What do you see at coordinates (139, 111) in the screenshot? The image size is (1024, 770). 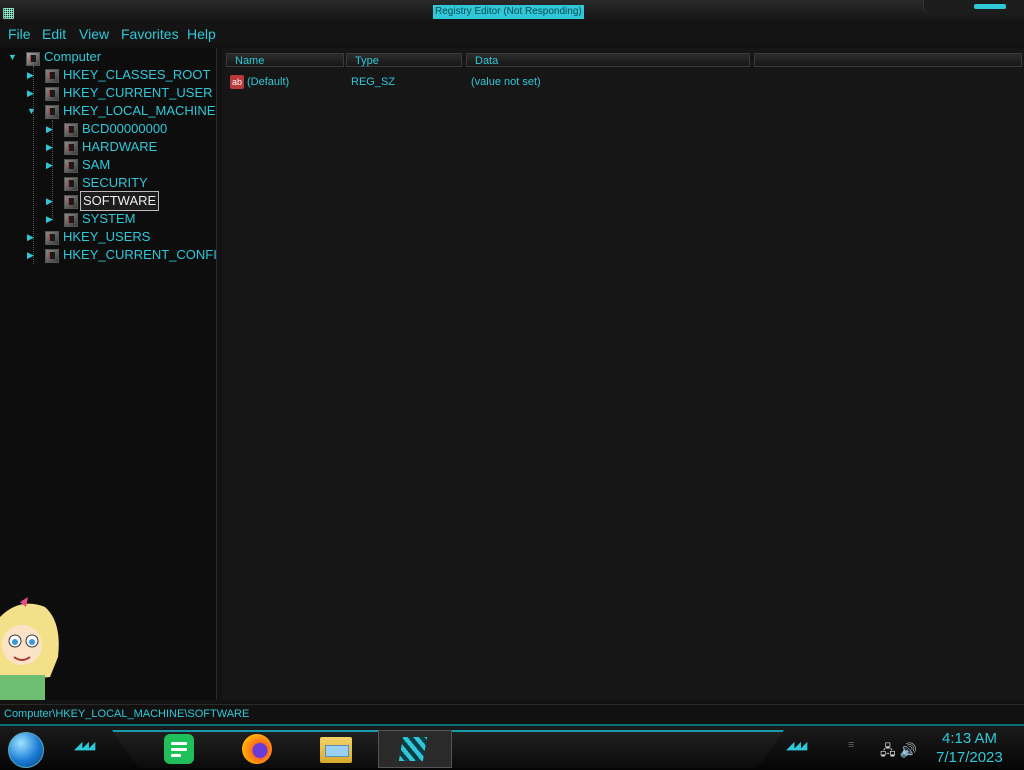 I see `tree-node-hkey-local-machine: HKEY_LOCAL_MACHINE` at bounding box center [139, 111].